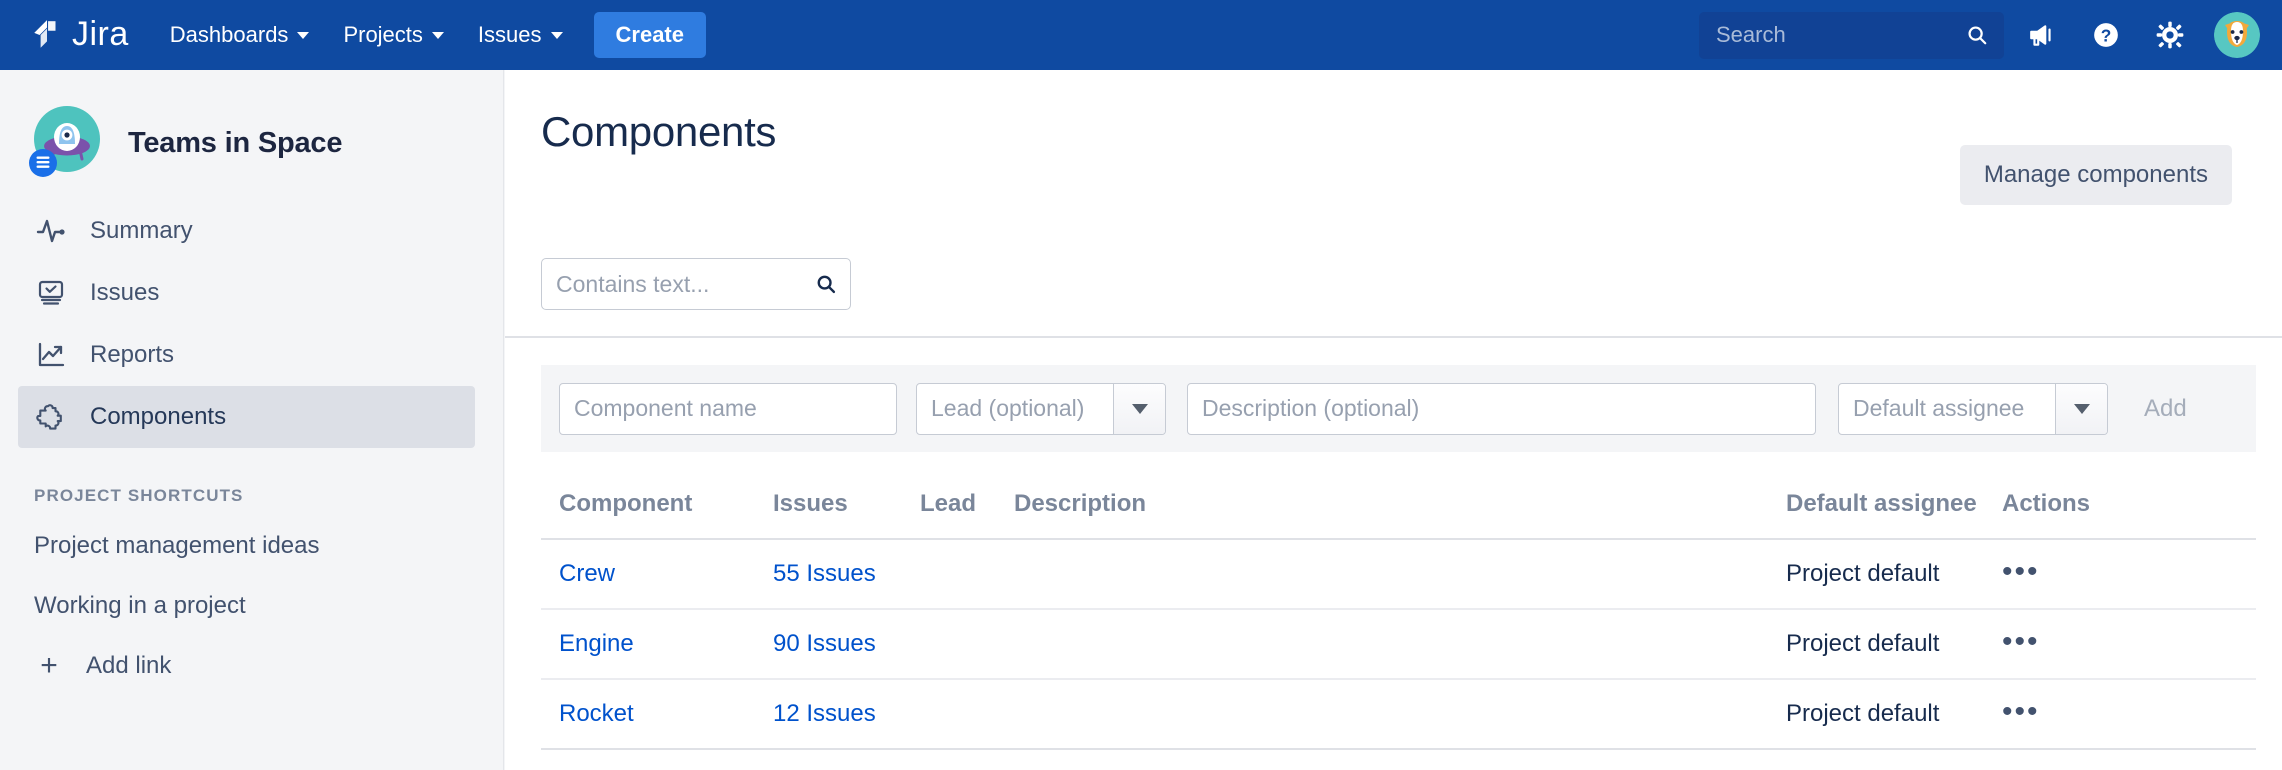 The image size is (2282, 770). I want to click on column-header-lead: Lead, so click(949, 504).